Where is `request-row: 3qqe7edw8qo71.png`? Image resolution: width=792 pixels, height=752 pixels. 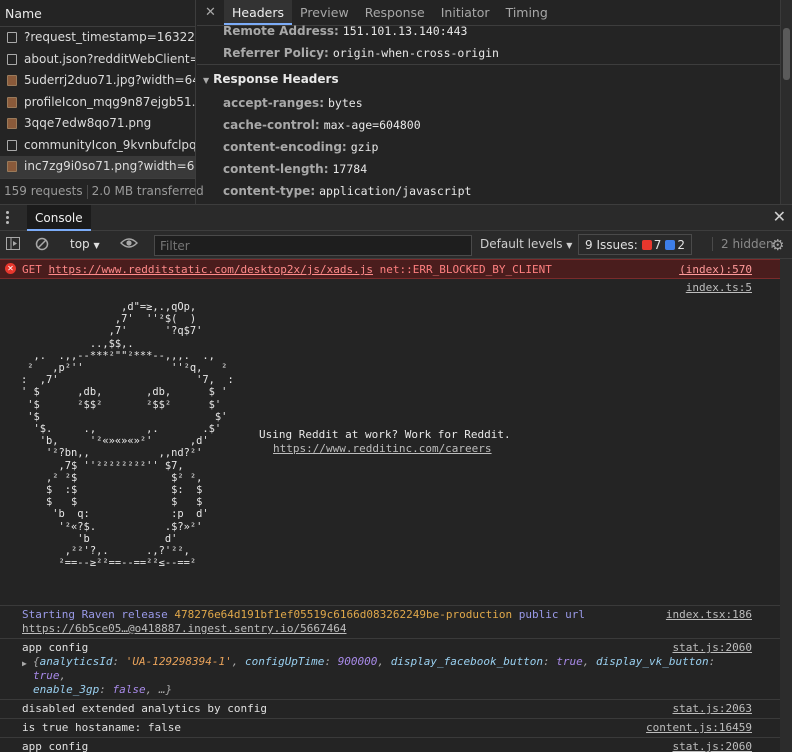
request-row: 3qqe7edw8qo71.png is located at coordinates (97, 124).